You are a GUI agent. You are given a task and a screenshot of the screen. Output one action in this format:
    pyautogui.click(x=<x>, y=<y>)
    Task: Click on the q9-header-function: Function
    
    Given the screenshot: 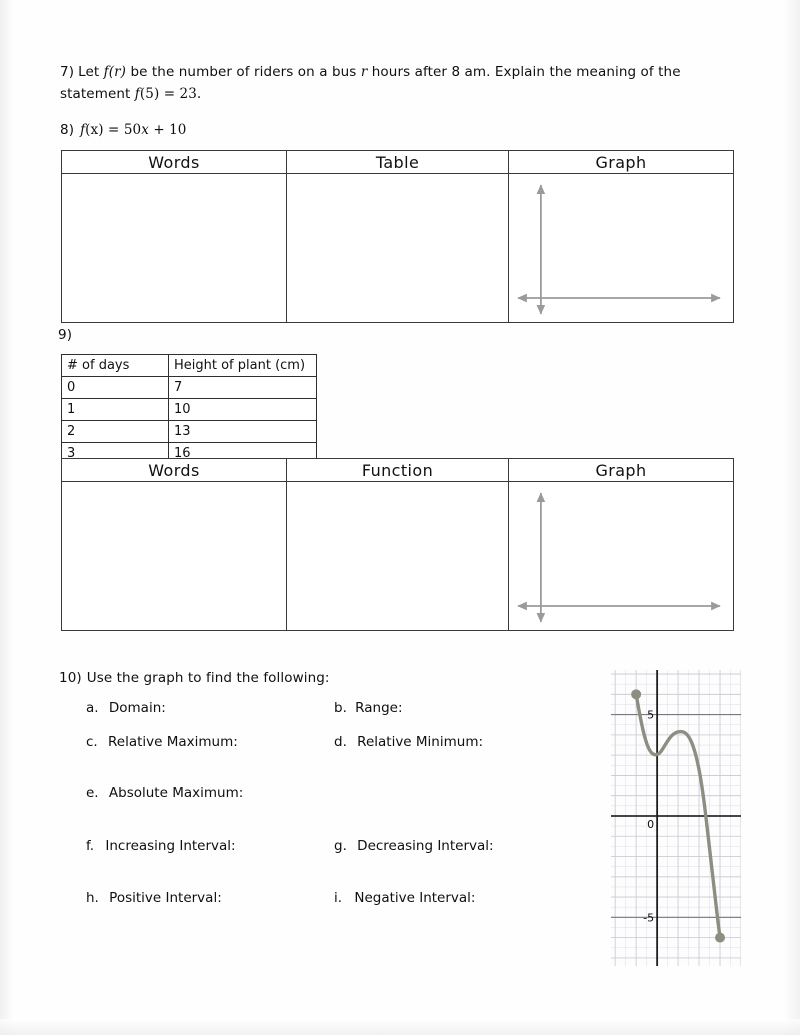 What is the action you would take?
    pyautogui.click(x=397, y=470)
    